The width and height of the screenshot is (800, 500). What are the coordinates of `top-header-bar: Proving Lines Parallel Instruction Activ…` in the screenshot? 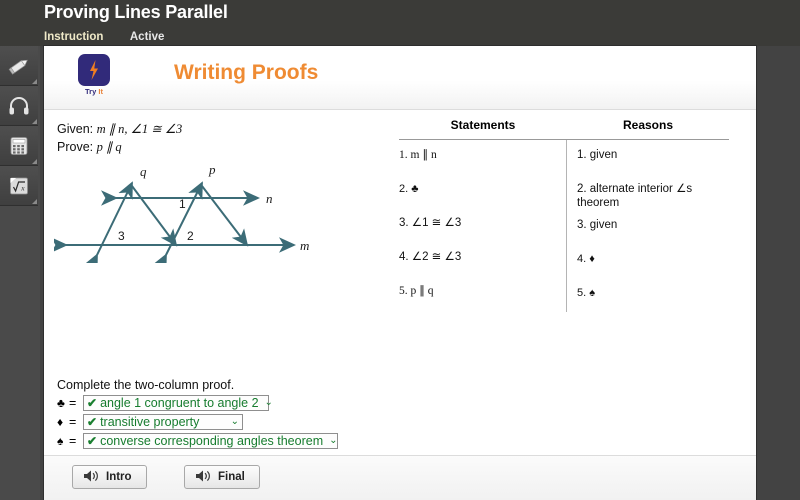 It's located at (400, 23).